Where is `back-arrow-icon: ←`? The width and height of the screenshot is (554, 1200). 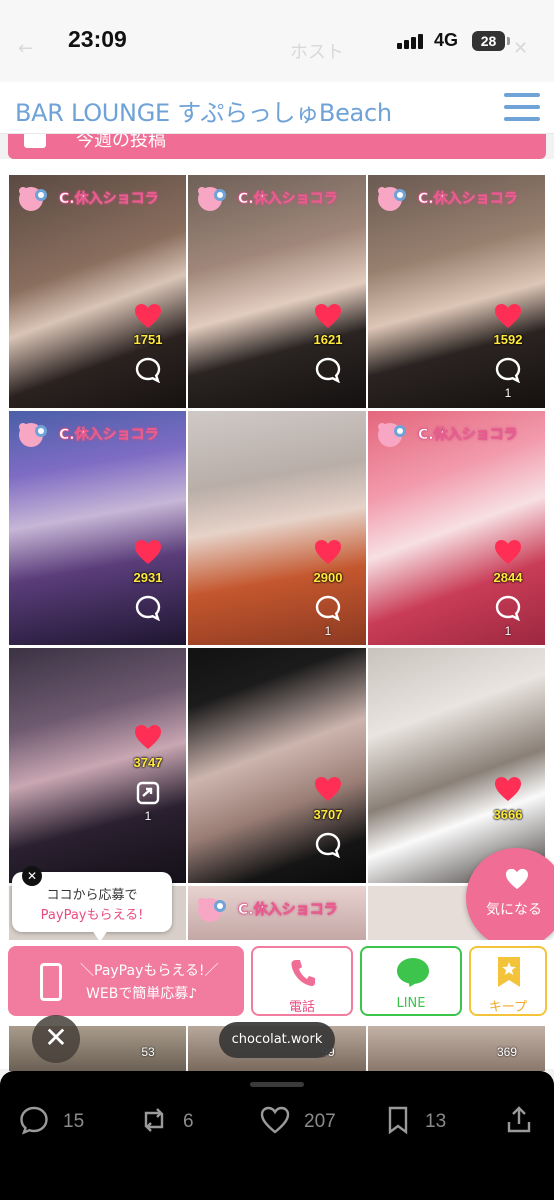
back-arrow-icon: ← is located at coordinates (26, 48).